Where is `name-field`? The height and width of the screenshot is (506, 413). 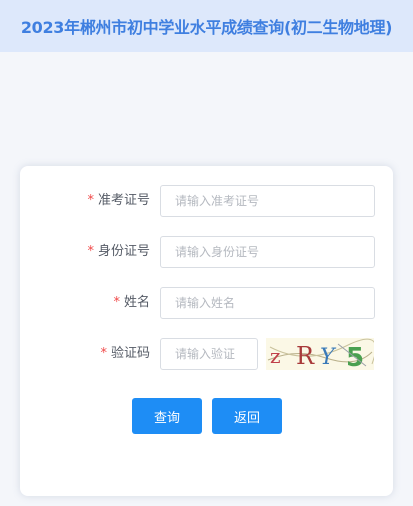 name-field is located at coordinates (267, 303).